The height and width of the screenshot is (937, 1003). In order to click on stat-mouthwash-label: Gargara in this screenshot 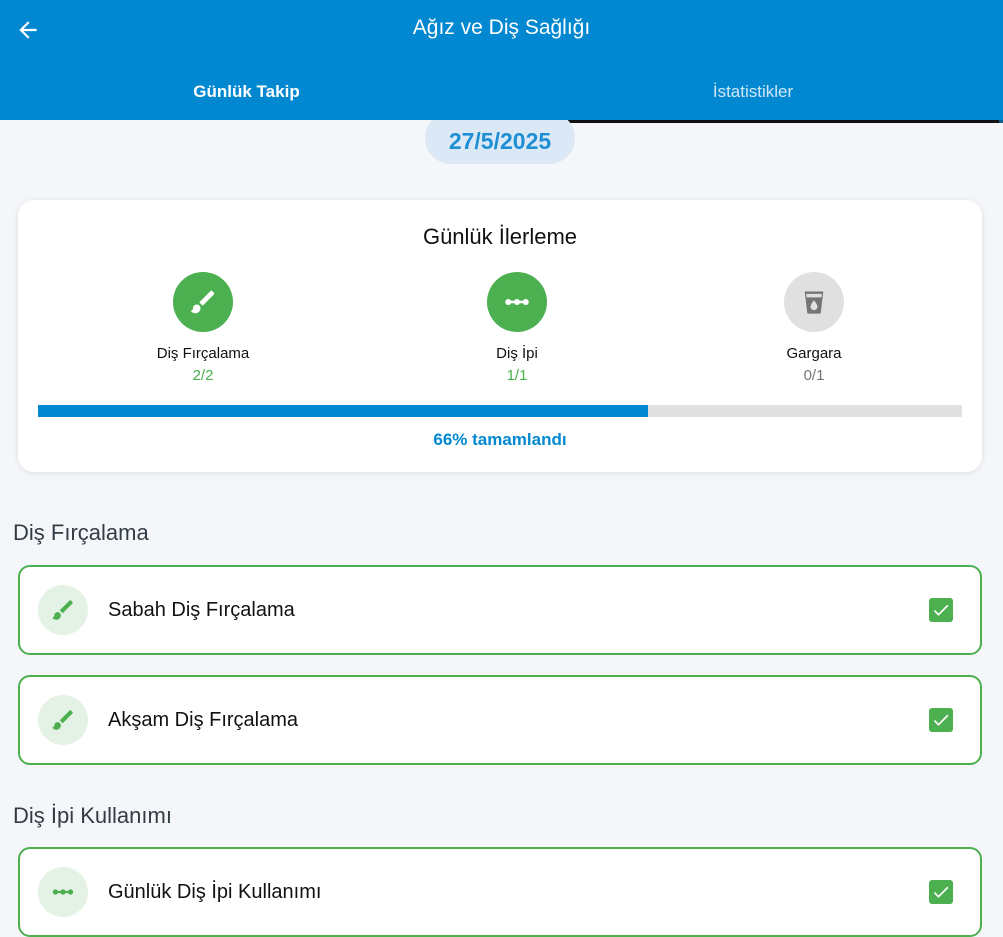, I will do `click(814, 353)`.